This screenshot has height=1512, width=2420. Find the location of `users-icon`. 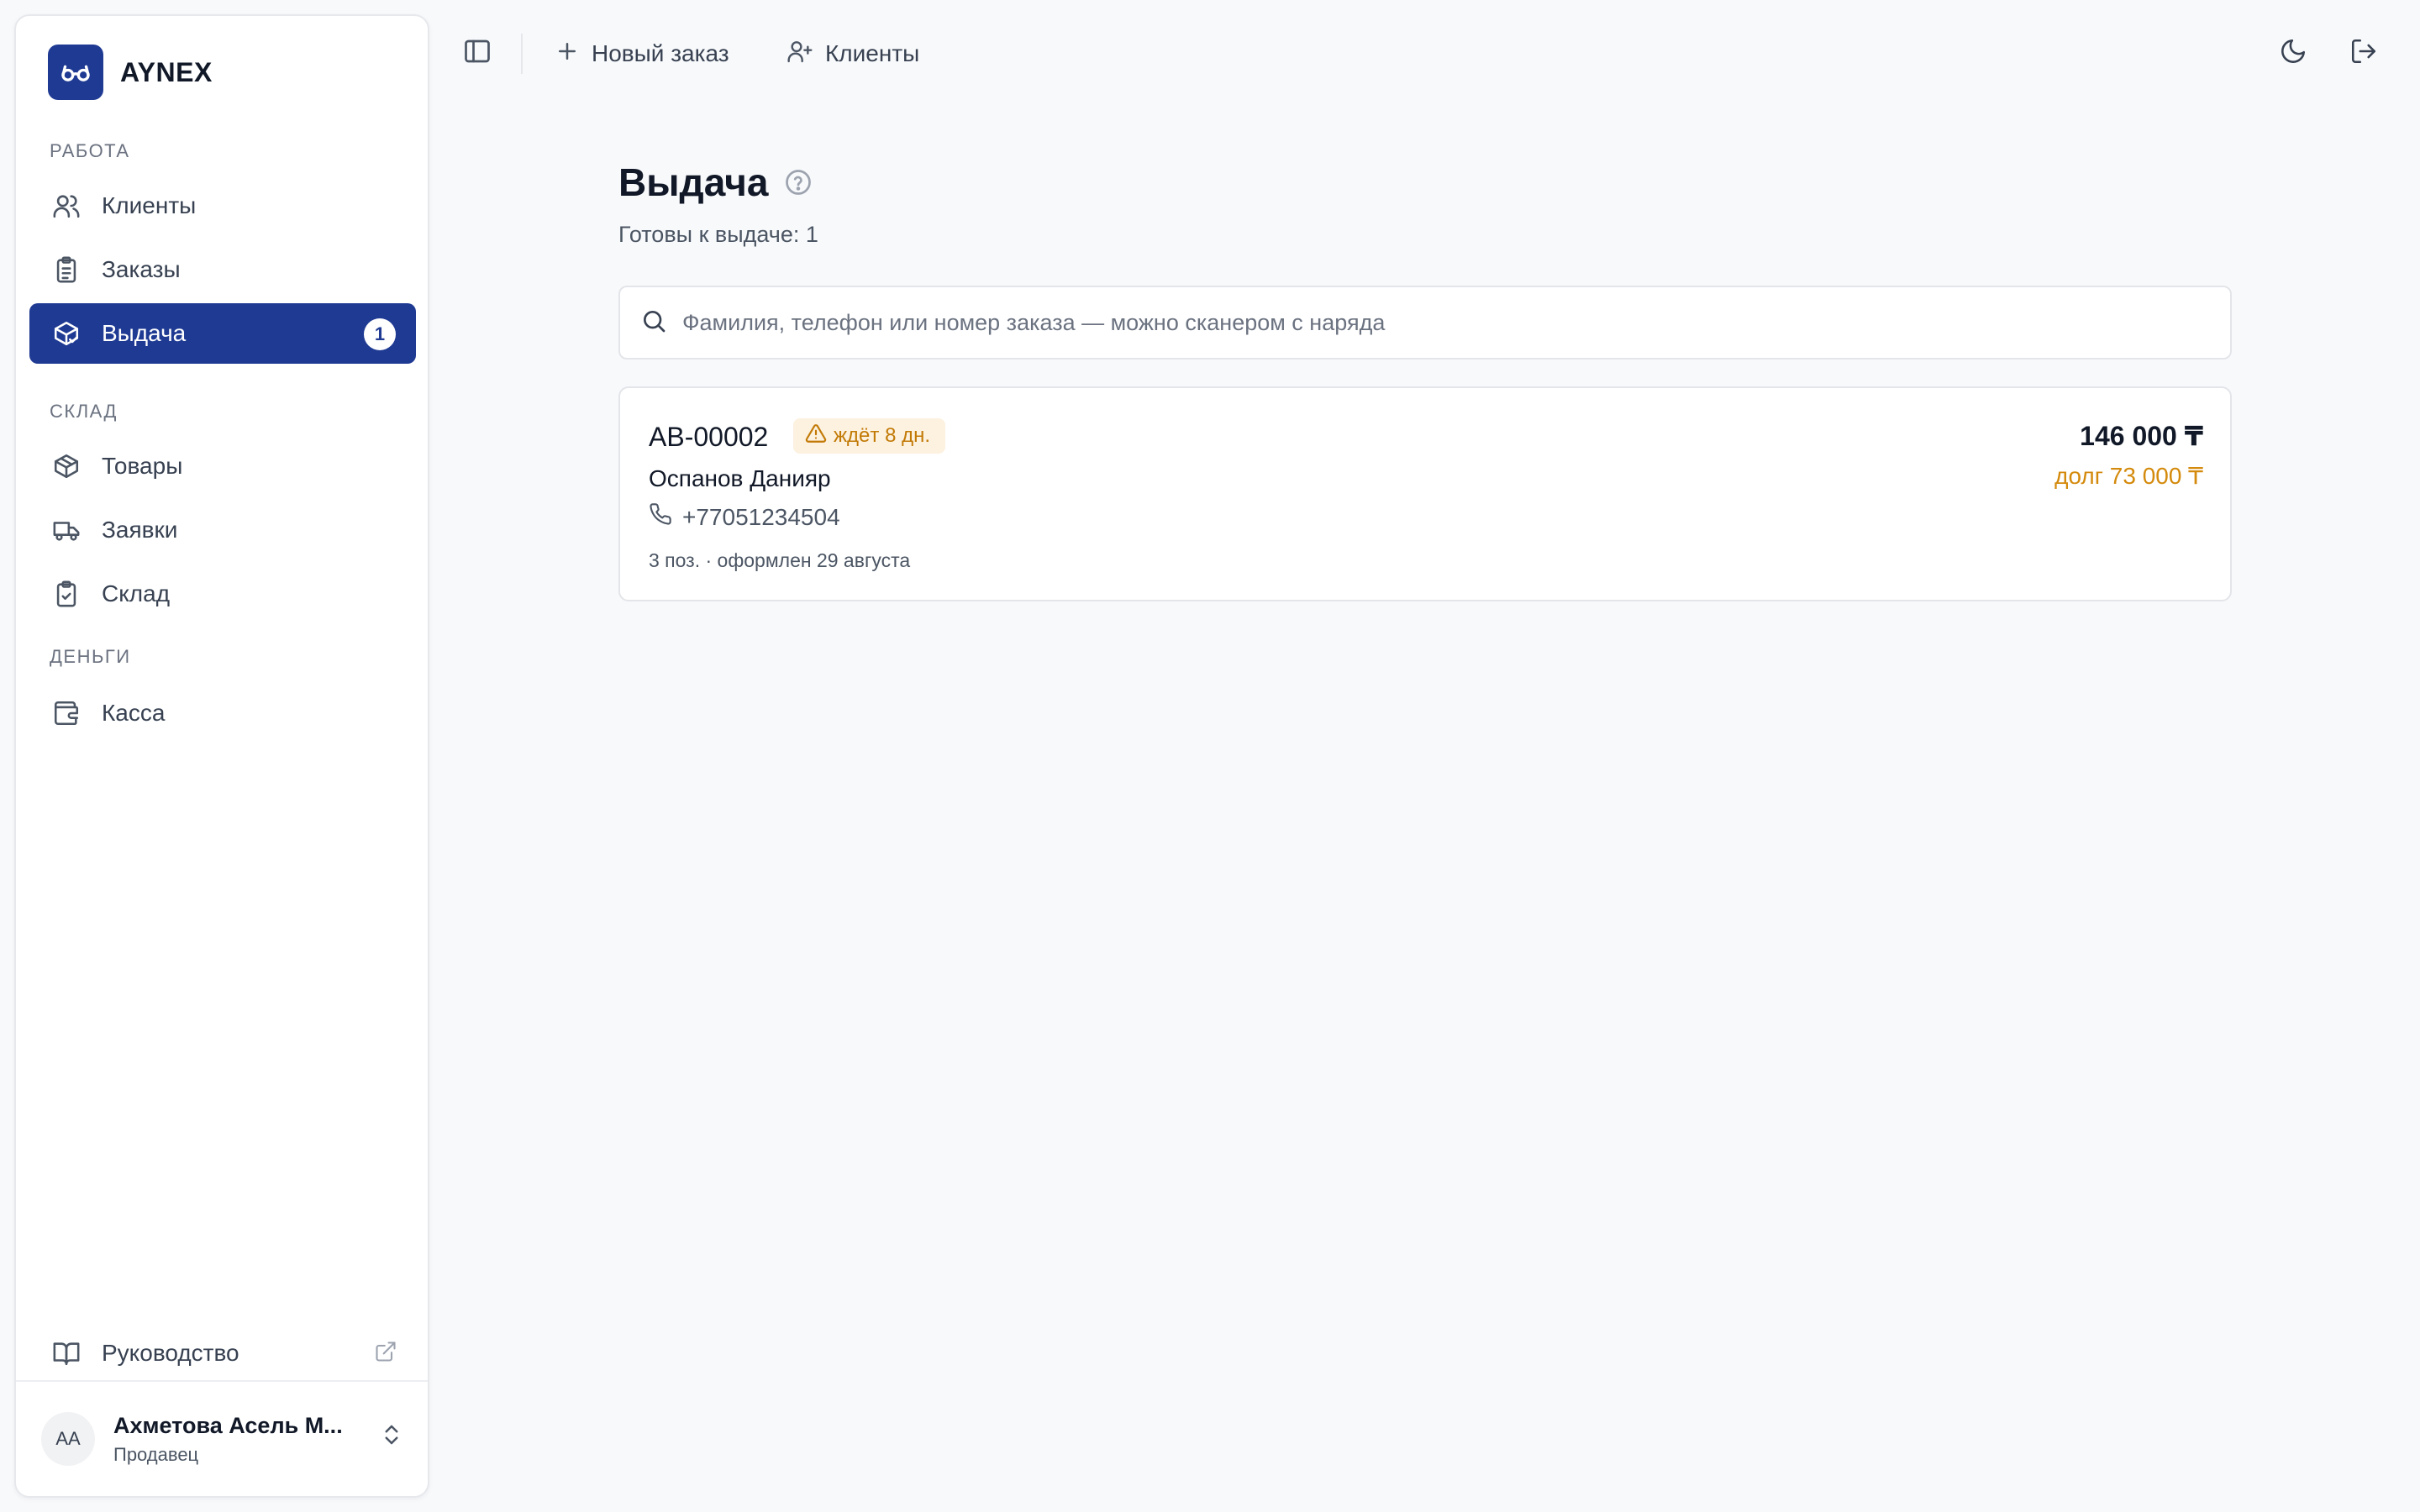

users-icon is located at coordinates (66, 206).